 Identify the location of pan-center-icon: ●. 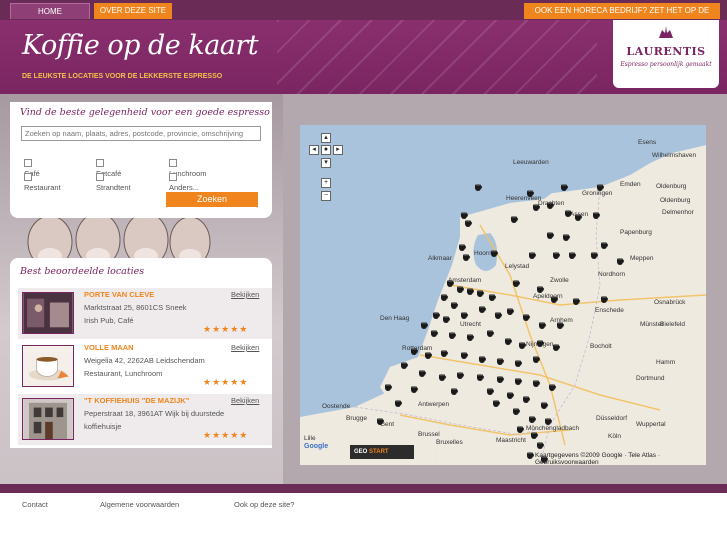
(326, 150).